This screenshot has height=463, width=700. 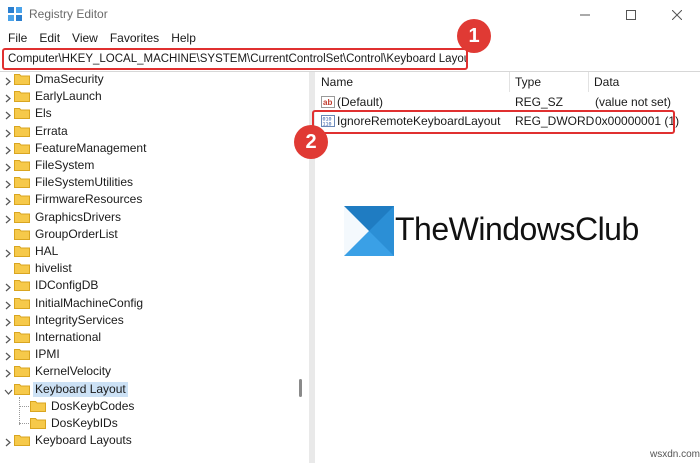 I want to click on tree-item: KernelVelocity, so click(x=146, y=371).